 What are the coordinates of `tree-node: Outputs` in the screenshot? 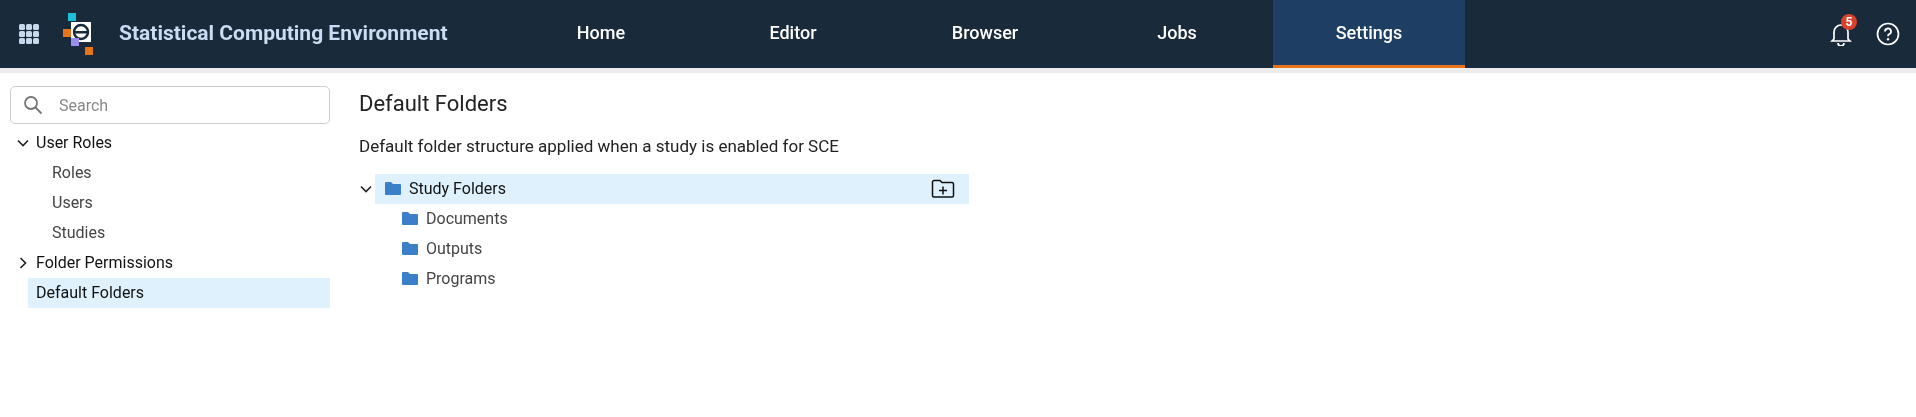 It's located at (682, 248).